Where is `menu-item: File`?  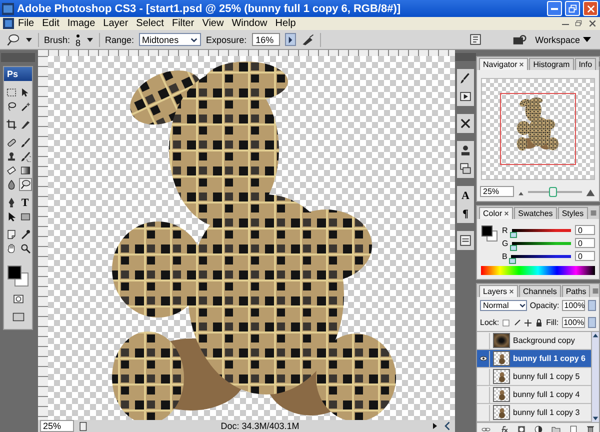 menu-item: File is located at coordinates (26, 23).